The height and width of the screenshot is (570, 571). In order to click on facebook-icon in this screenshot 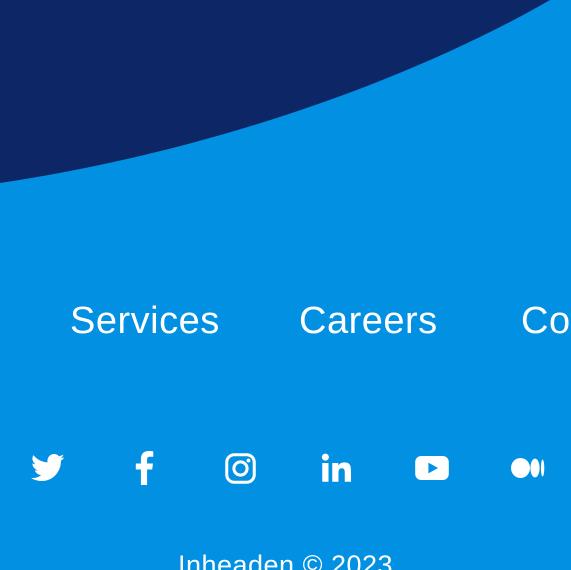, I will do `click(144, 468)`.